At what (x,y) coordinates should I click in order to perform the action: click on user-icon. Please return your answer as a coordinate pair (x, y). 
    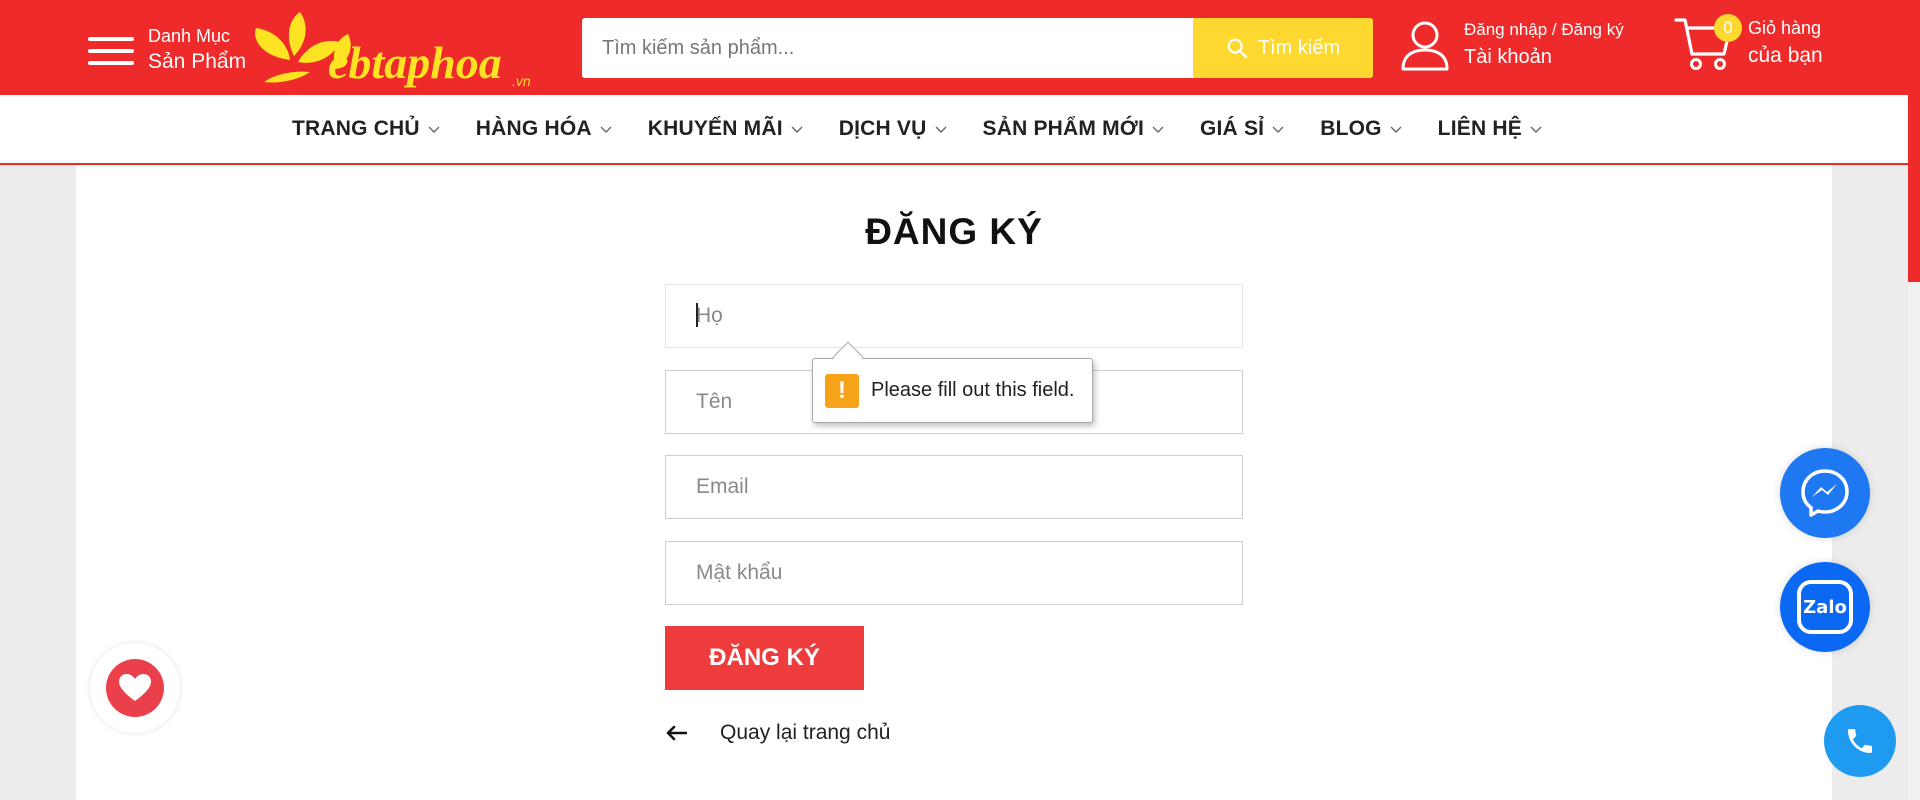
    Looking at the image, I should click on (1425, 46).